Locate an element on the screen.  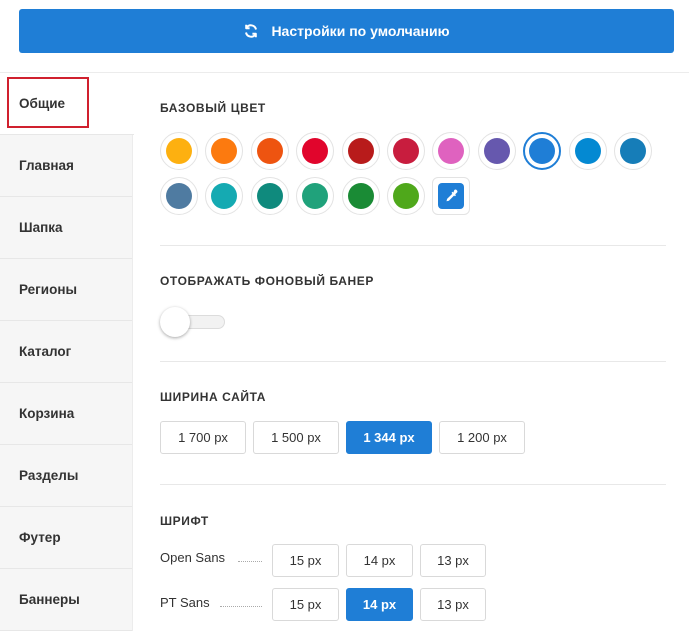
toggle-knob is located at coordinates (175, 322).